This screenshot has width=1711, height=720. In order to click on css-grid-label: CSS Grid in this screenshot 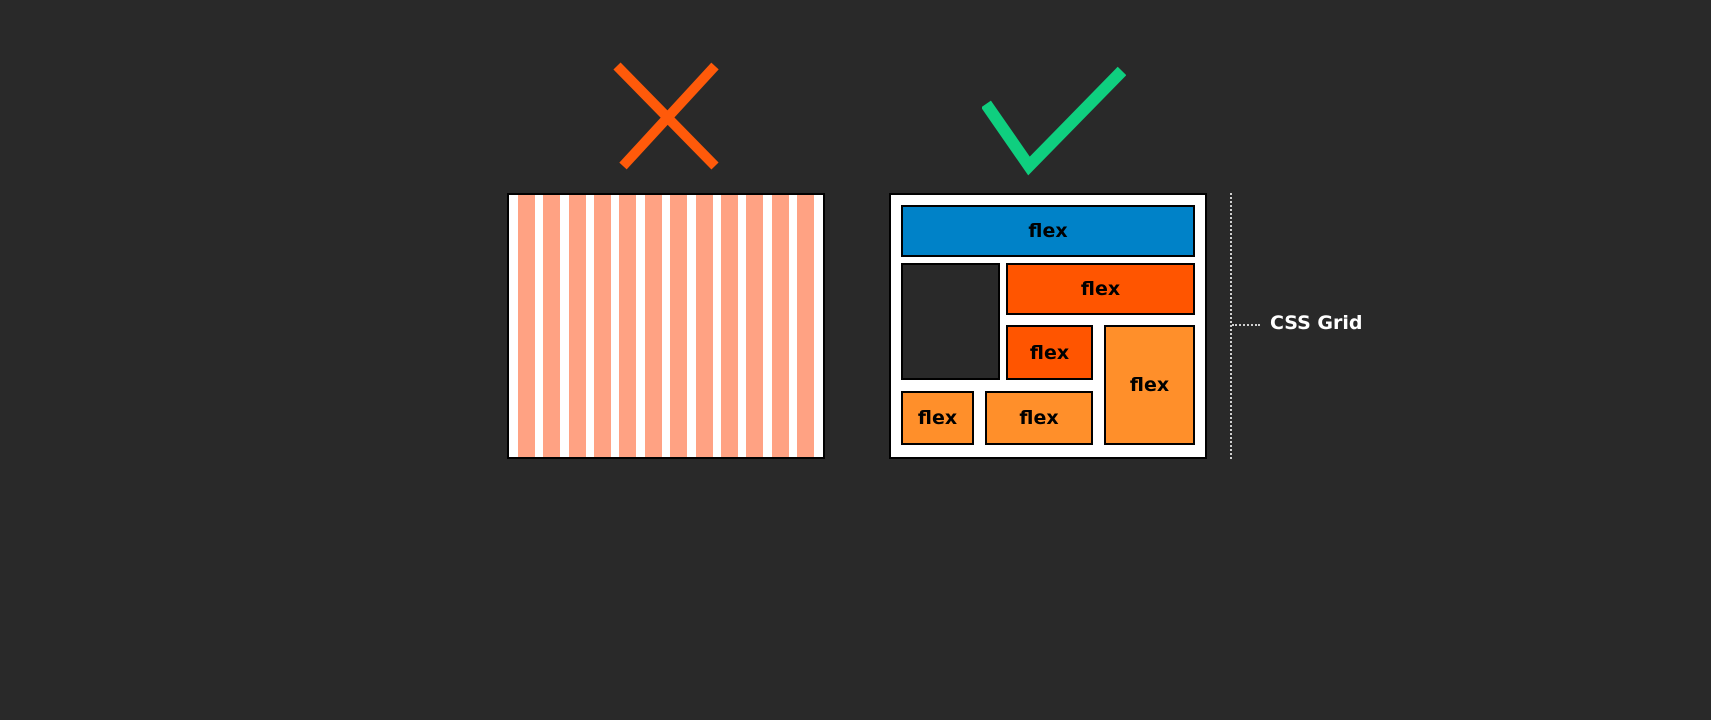, I will do `click(1316, 323)`.